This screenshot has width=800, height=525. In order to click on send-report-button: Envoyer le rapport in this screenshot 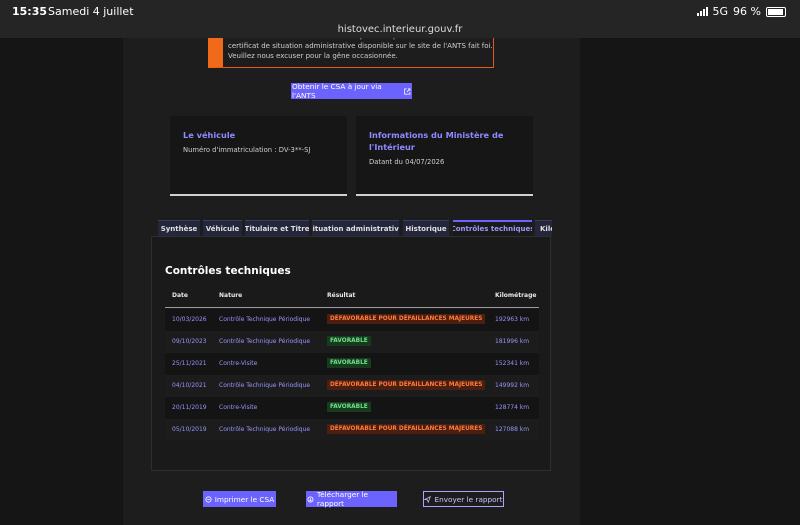, I will do `click(463, 499)`.